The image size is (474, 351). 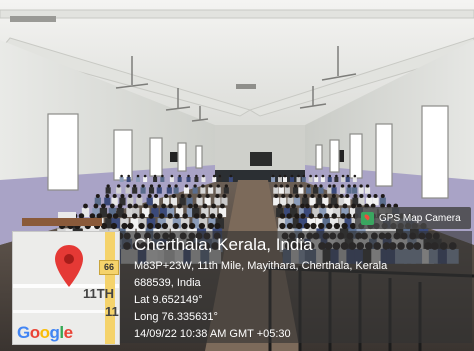 I want to click on camera-badge-label: GPS Map Camera, so click(x=420, y=218).